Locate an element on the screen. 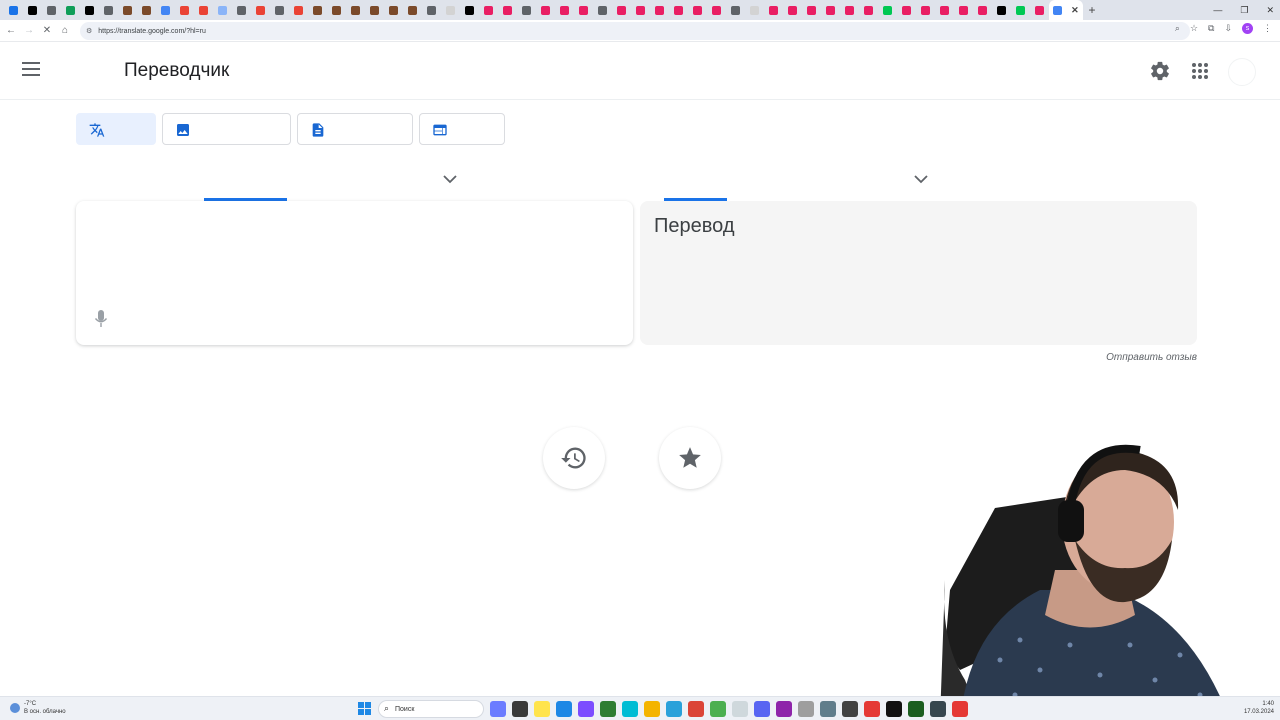  system-clock: 1:40 17.03.2024 is located at coordinates (1259, 708).